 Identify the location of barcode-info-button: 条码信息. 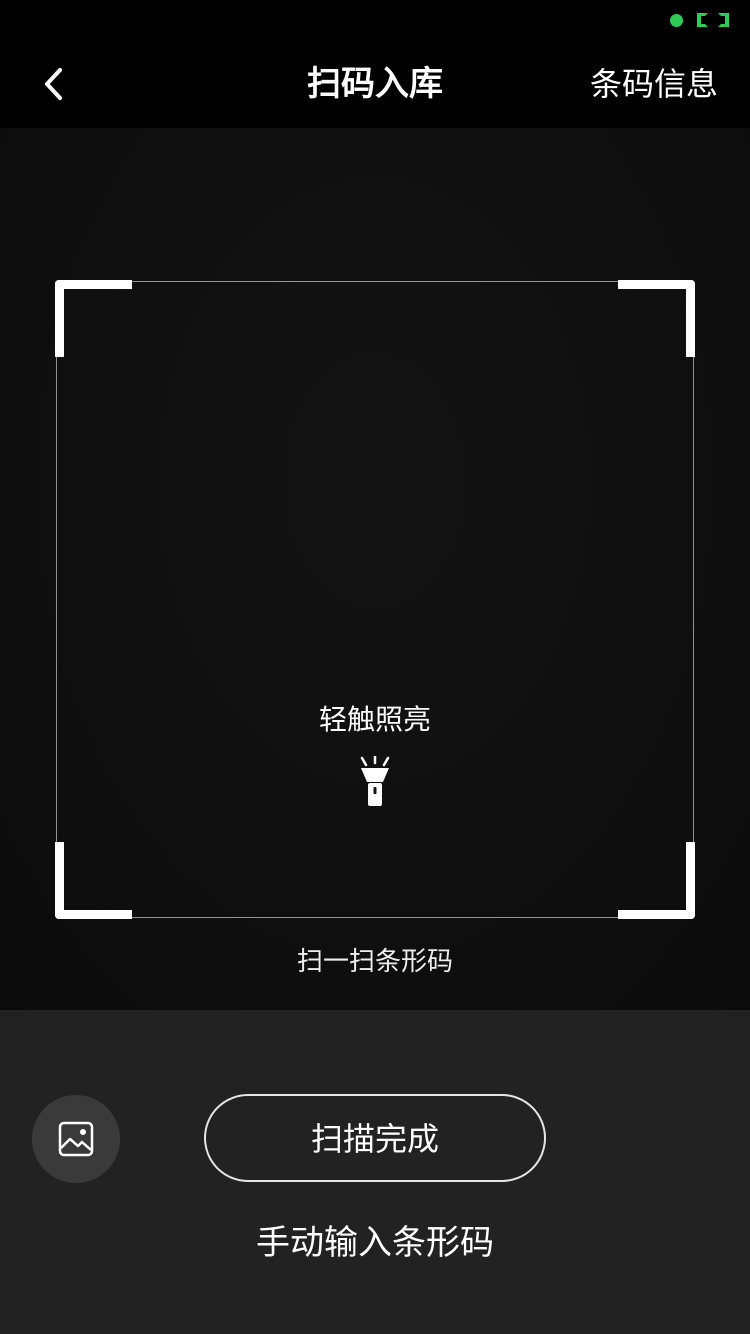
(654, 84).